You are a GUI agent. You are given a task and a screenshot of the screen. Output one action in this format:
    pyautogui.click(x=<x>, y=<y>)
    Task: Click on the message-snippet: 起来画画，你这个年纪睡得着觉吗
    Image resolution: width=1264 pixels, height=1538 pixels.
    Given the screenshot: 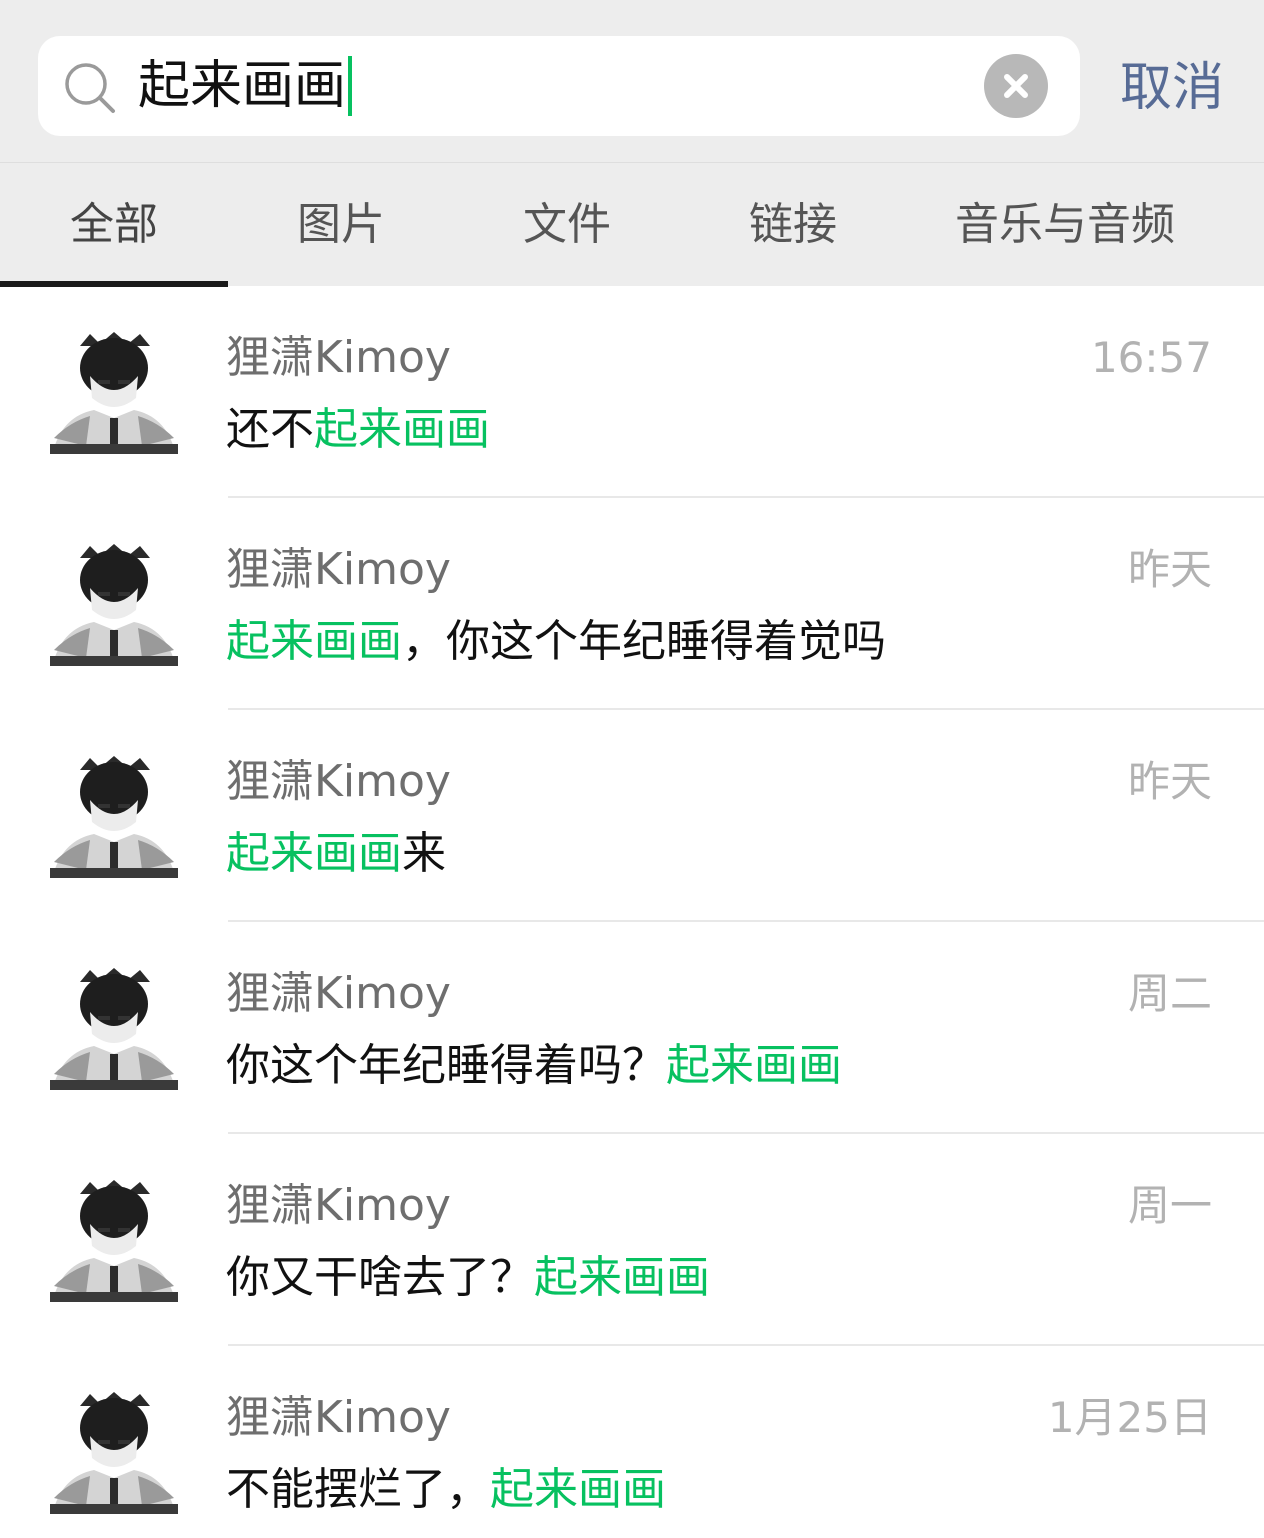 What is the action you would take?
    pyautogui.click(x=556, y=642)
    